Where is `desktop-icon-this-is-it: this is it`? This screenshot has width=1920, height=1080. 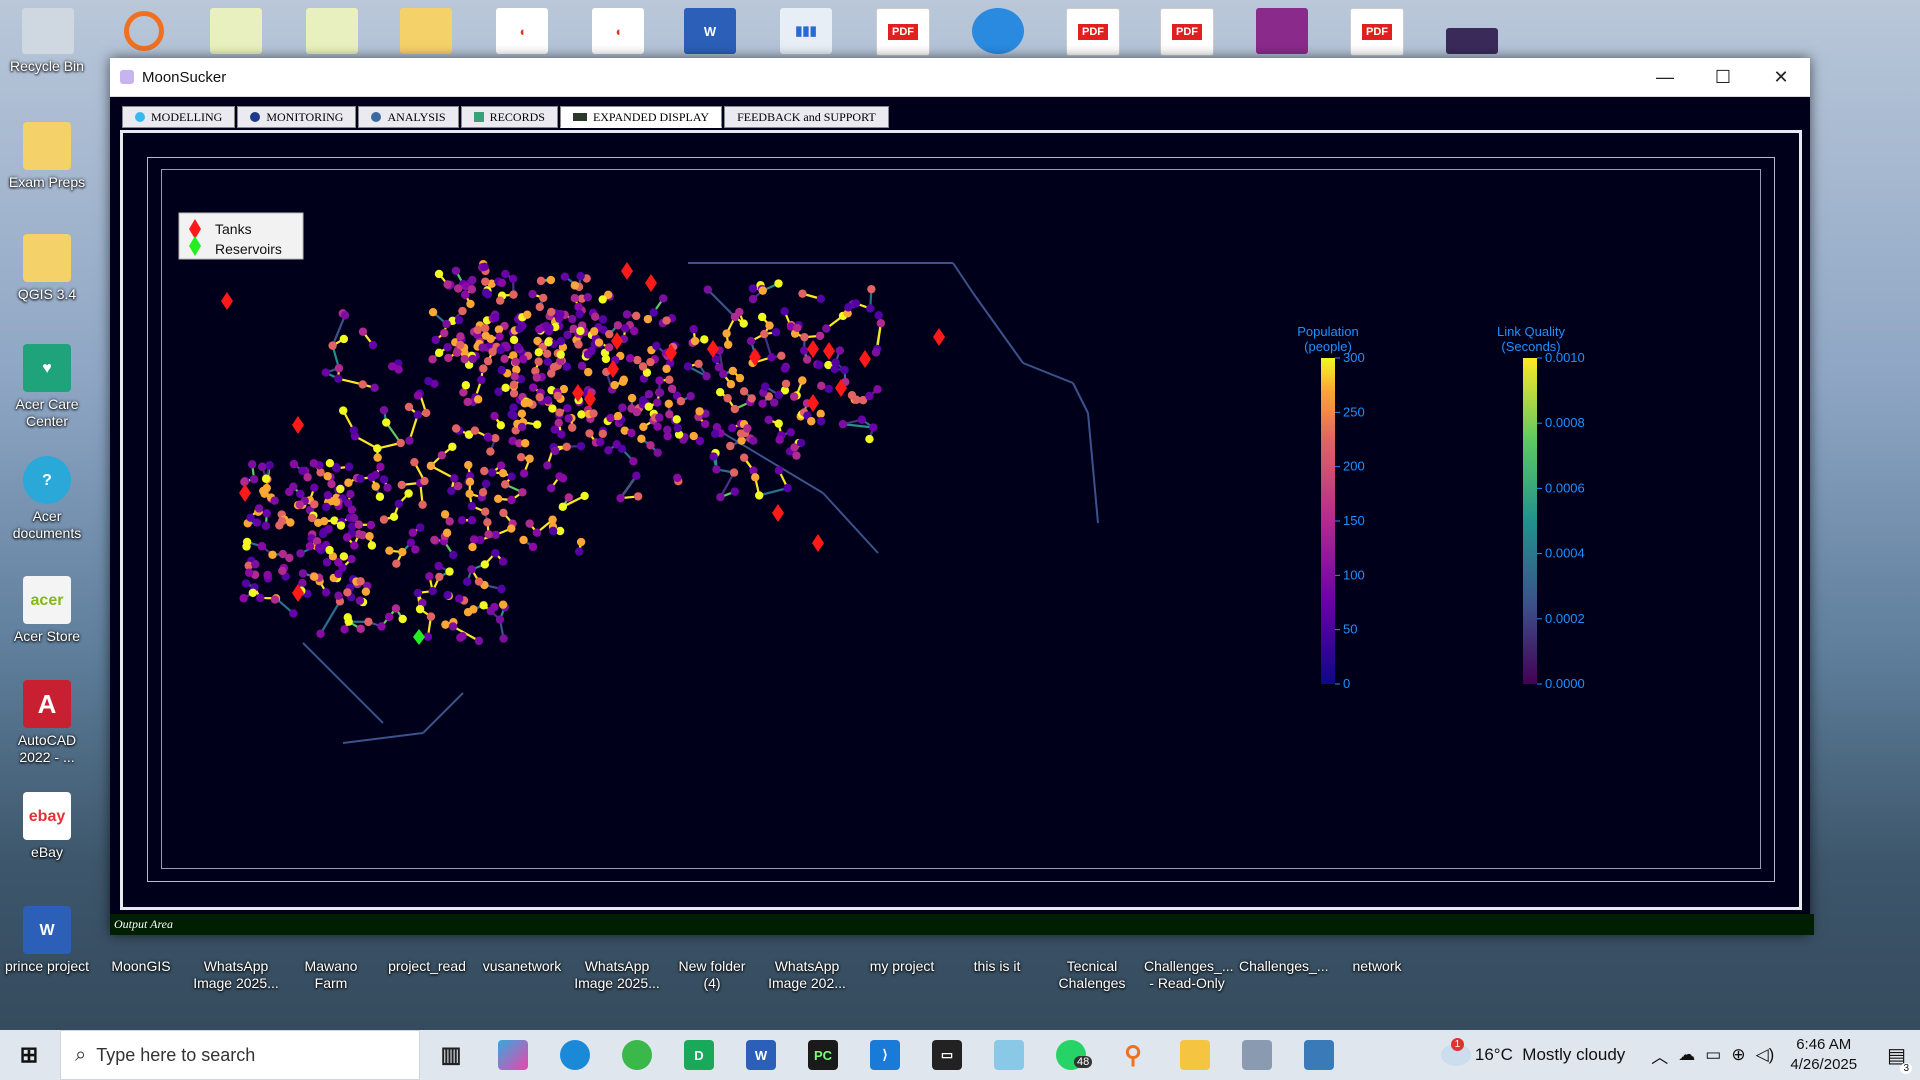 desktop-icon-this-is-it: this is it is located at coordinates (997, 966).